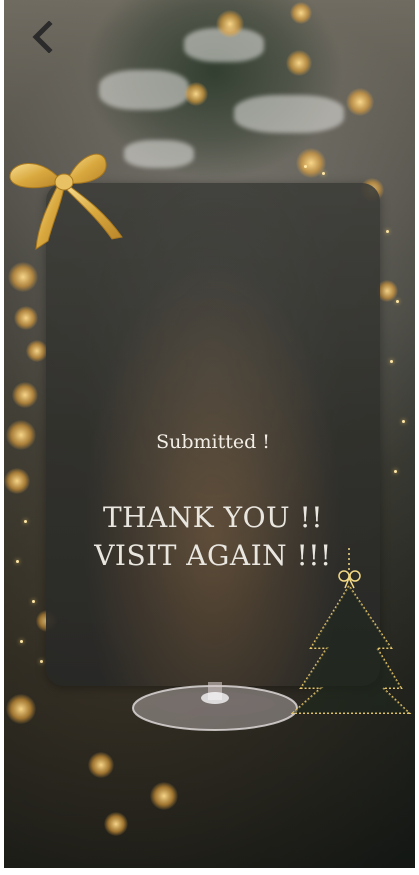 The height and width of the screenshot is (875, 419). I want to click on back-button, so click(42, 37).